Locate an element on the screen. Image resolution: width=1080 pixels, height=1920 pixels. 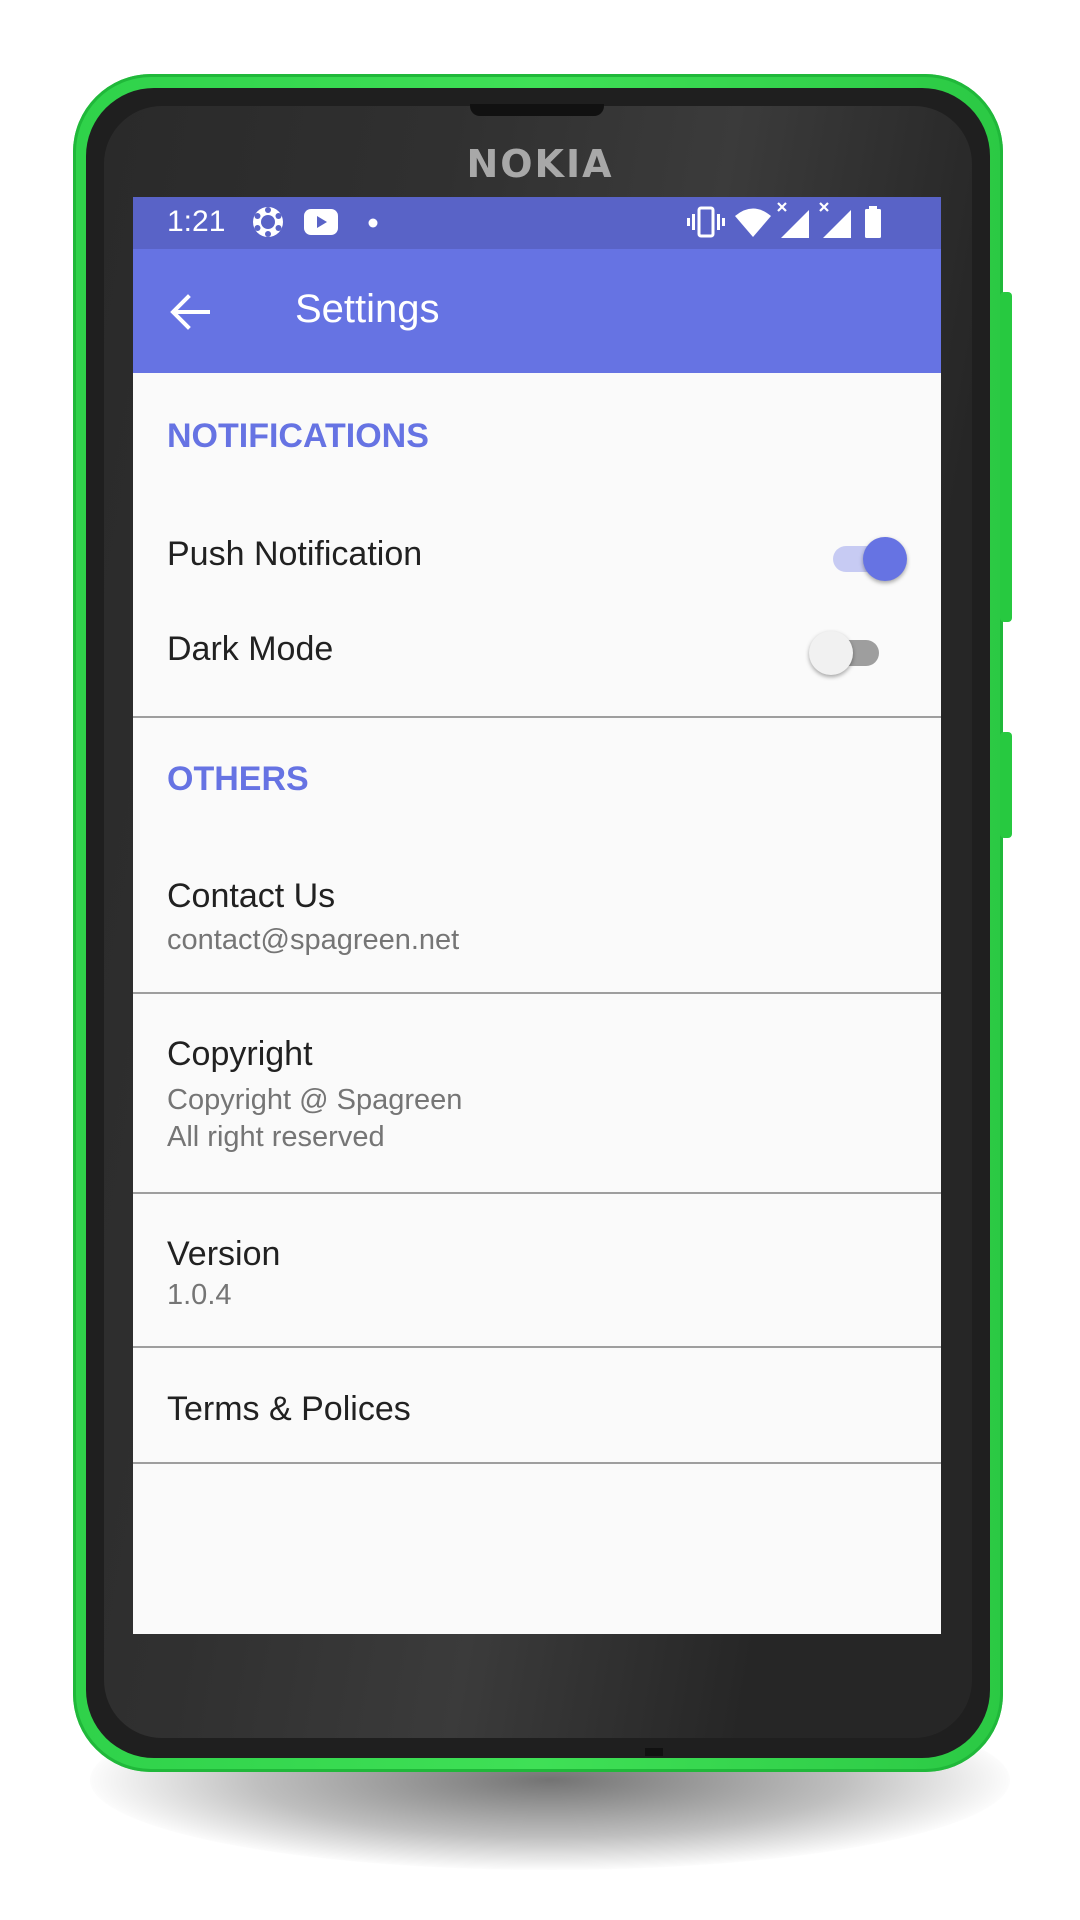
push-notification-switch is located at coordinates (867, 559).